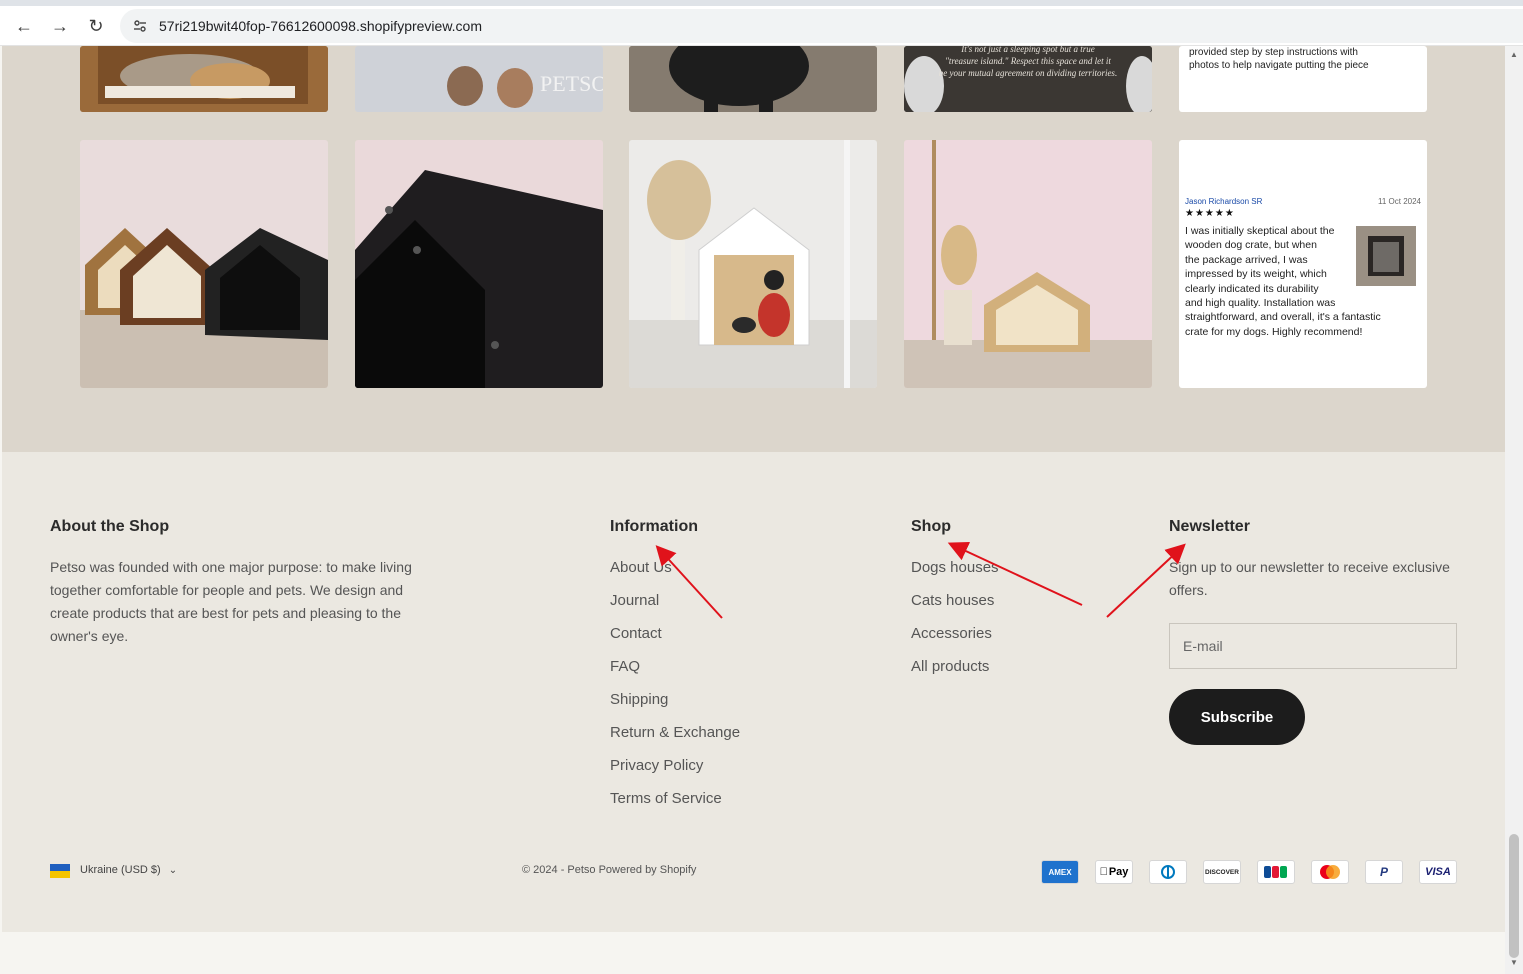 Image resolution: width=1523 pixels, height=974 pixels. I want to click on paypal-icon: P, so click(1384, 872).